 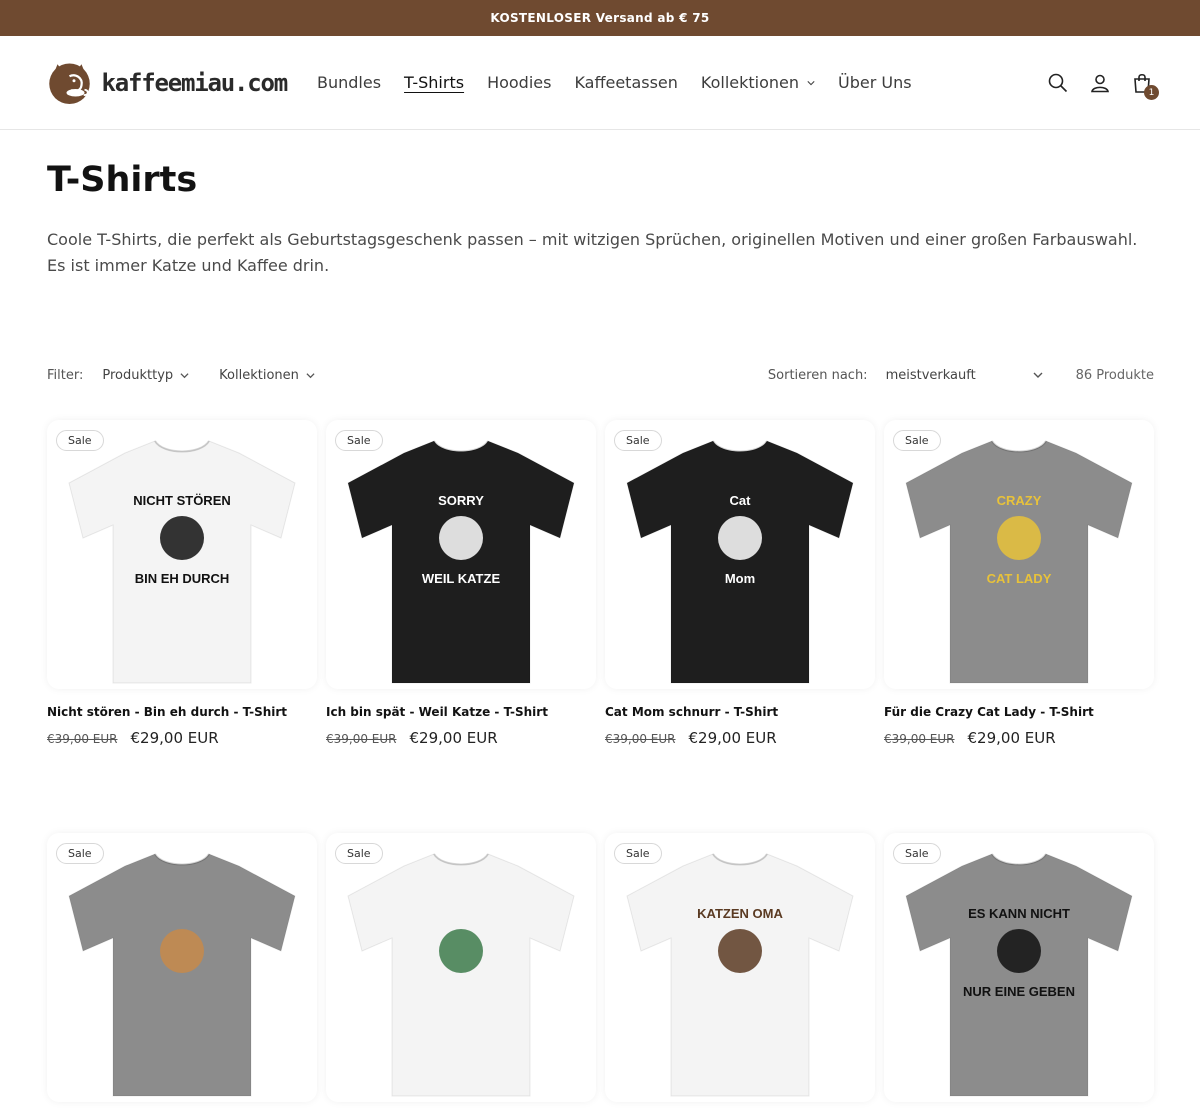 I want to click on nav-label: Bundles, so click(x=349, y=82).